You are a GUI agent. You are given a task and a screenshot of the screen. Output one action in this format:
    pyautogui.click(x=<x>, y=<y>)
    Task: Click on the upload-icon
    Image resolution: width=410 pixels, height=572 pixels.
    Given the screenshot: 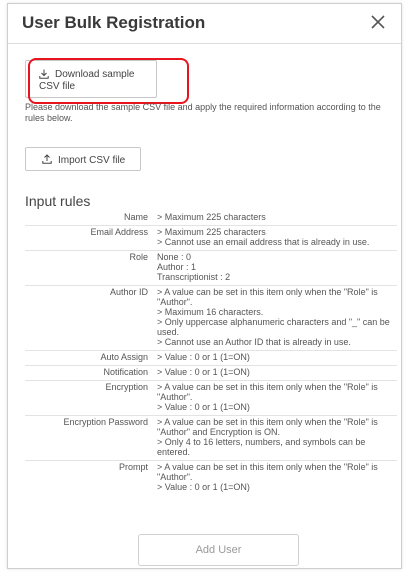 What is the action you would take?
    pyautogui.click(x=47, y=159)
    